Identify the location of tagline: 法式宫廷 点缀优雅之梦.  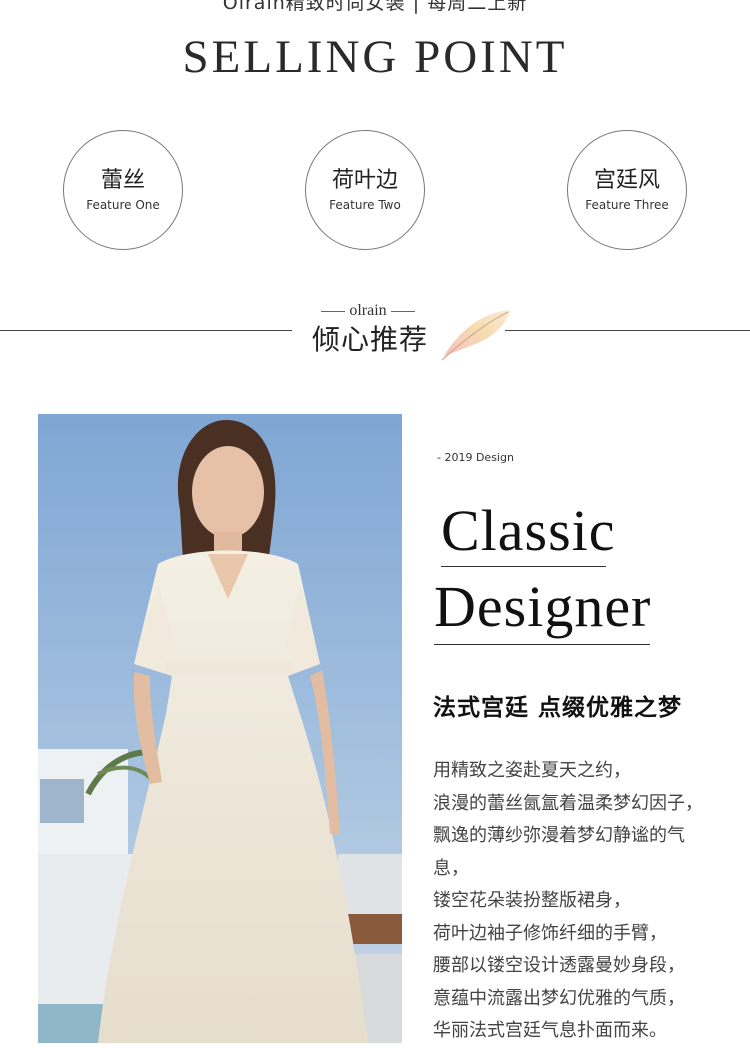
(558, 708).